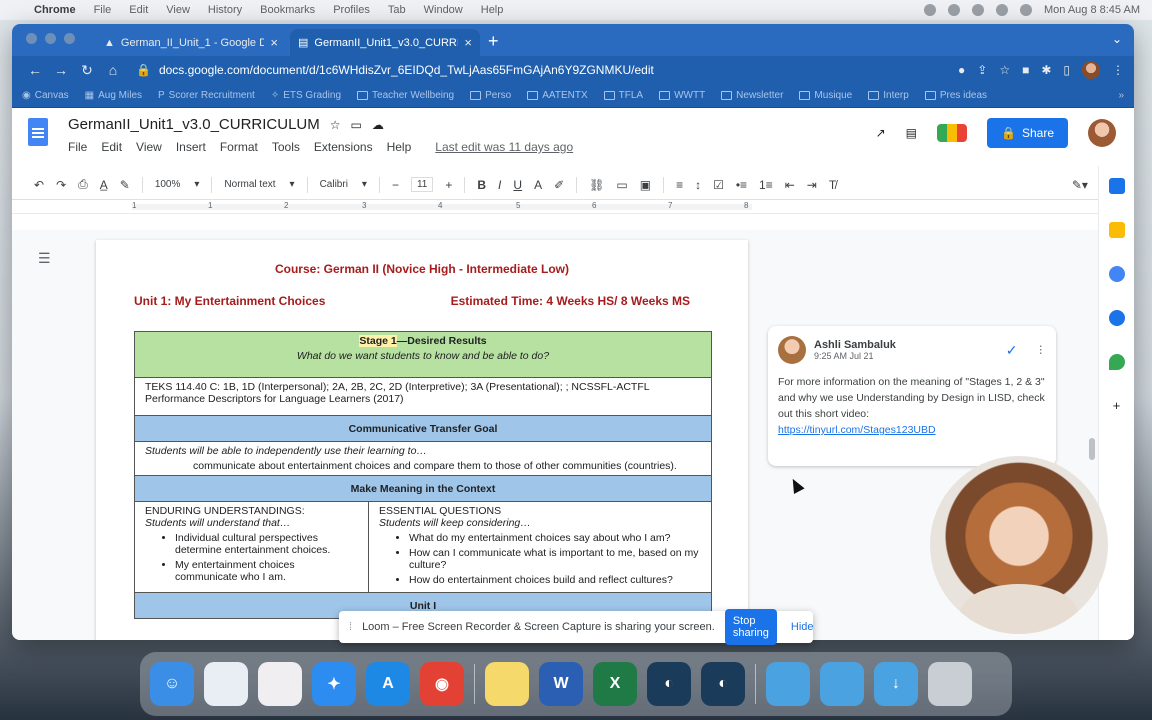  I want to click on share-button: 🔒 Share, so click(1027, 133).